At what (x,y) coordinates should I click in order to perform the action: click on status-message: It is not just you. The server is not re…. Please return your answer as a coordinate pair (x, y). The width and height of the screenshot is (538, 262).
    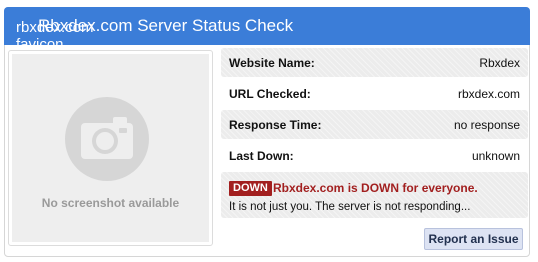
    Looking at the image, I should click on (350, 207).